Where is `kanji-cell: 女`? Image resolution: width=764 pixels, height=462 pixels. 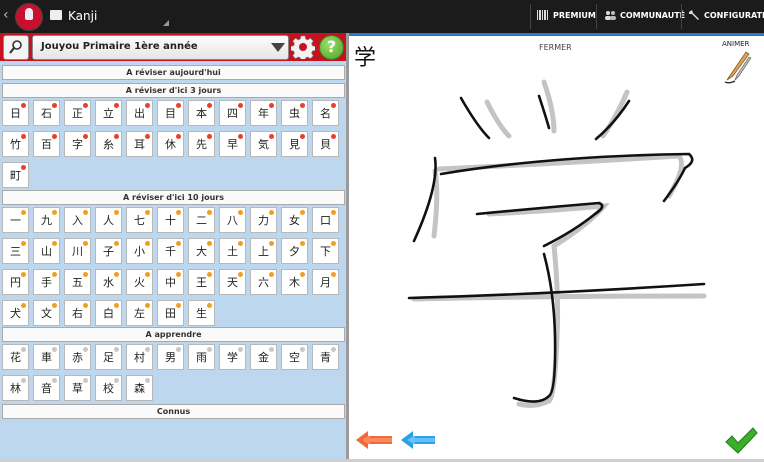 kanji-cell: 女 is located at coordinates (294, 220).